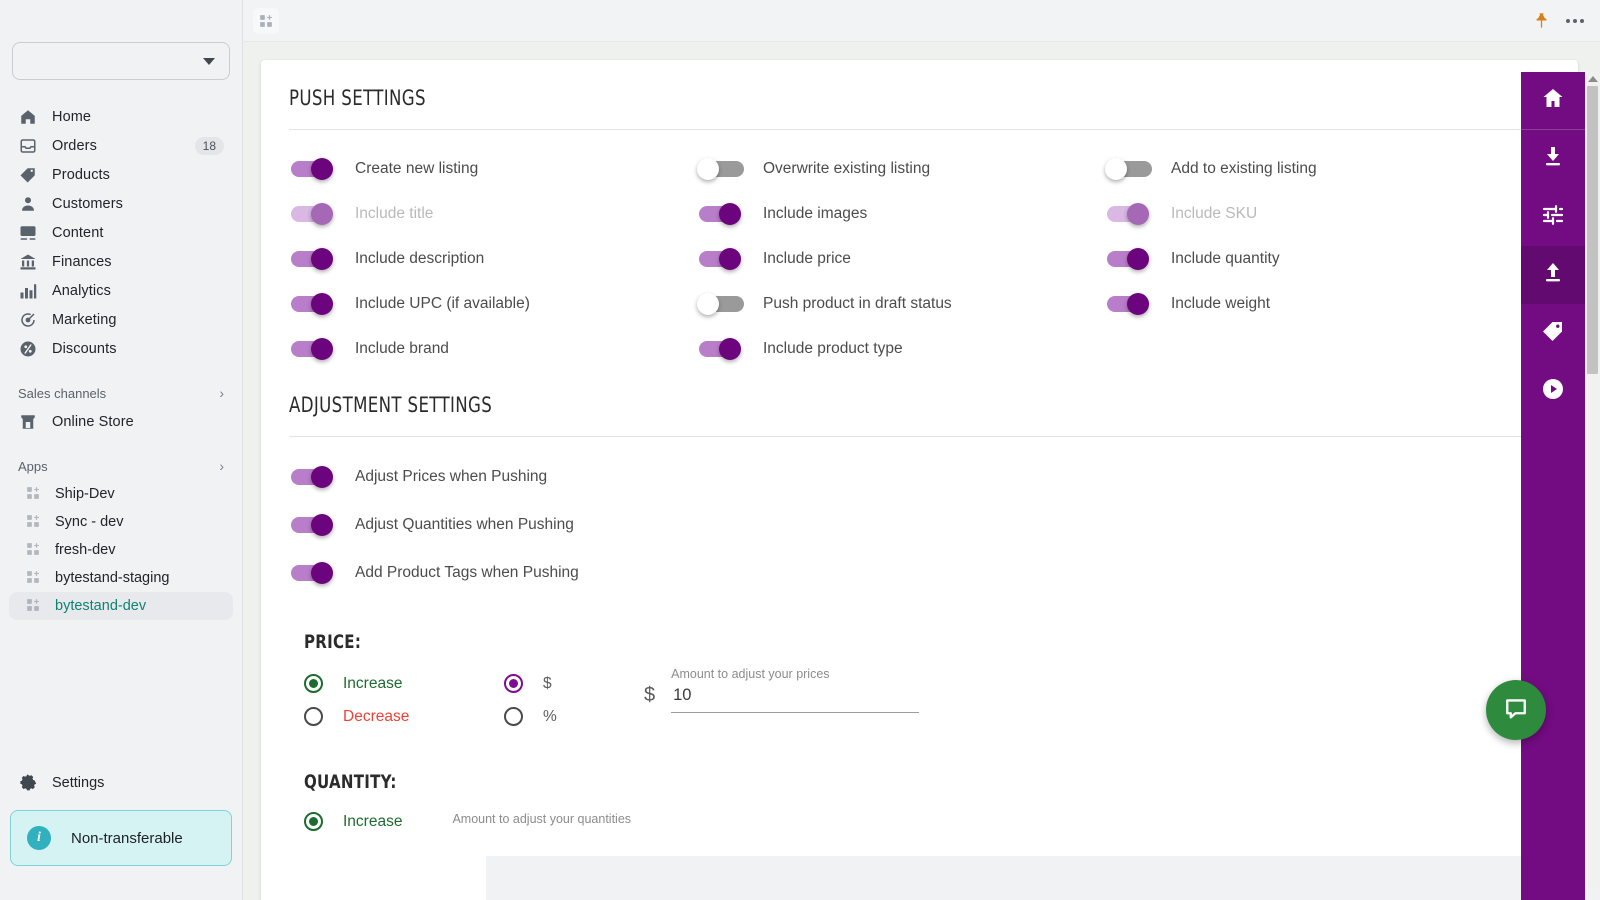  What do you see at coordinates (720, 303) in the screenshot?
I see `toggle-push-product-draft-status` at bounding box center [720, 303].